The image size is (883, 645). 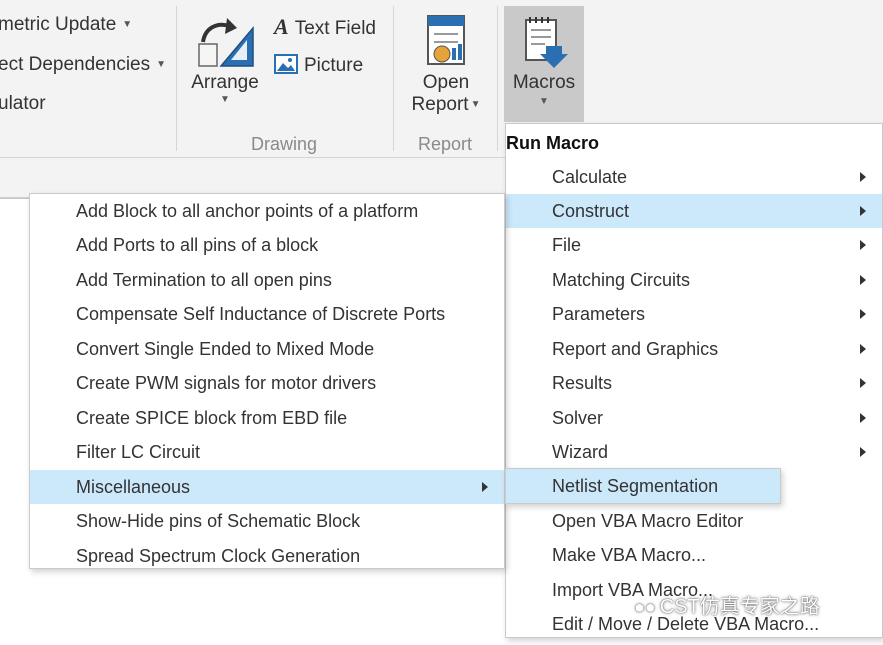 I want to click on picture-button: Picture, so click(x=318, y=65).